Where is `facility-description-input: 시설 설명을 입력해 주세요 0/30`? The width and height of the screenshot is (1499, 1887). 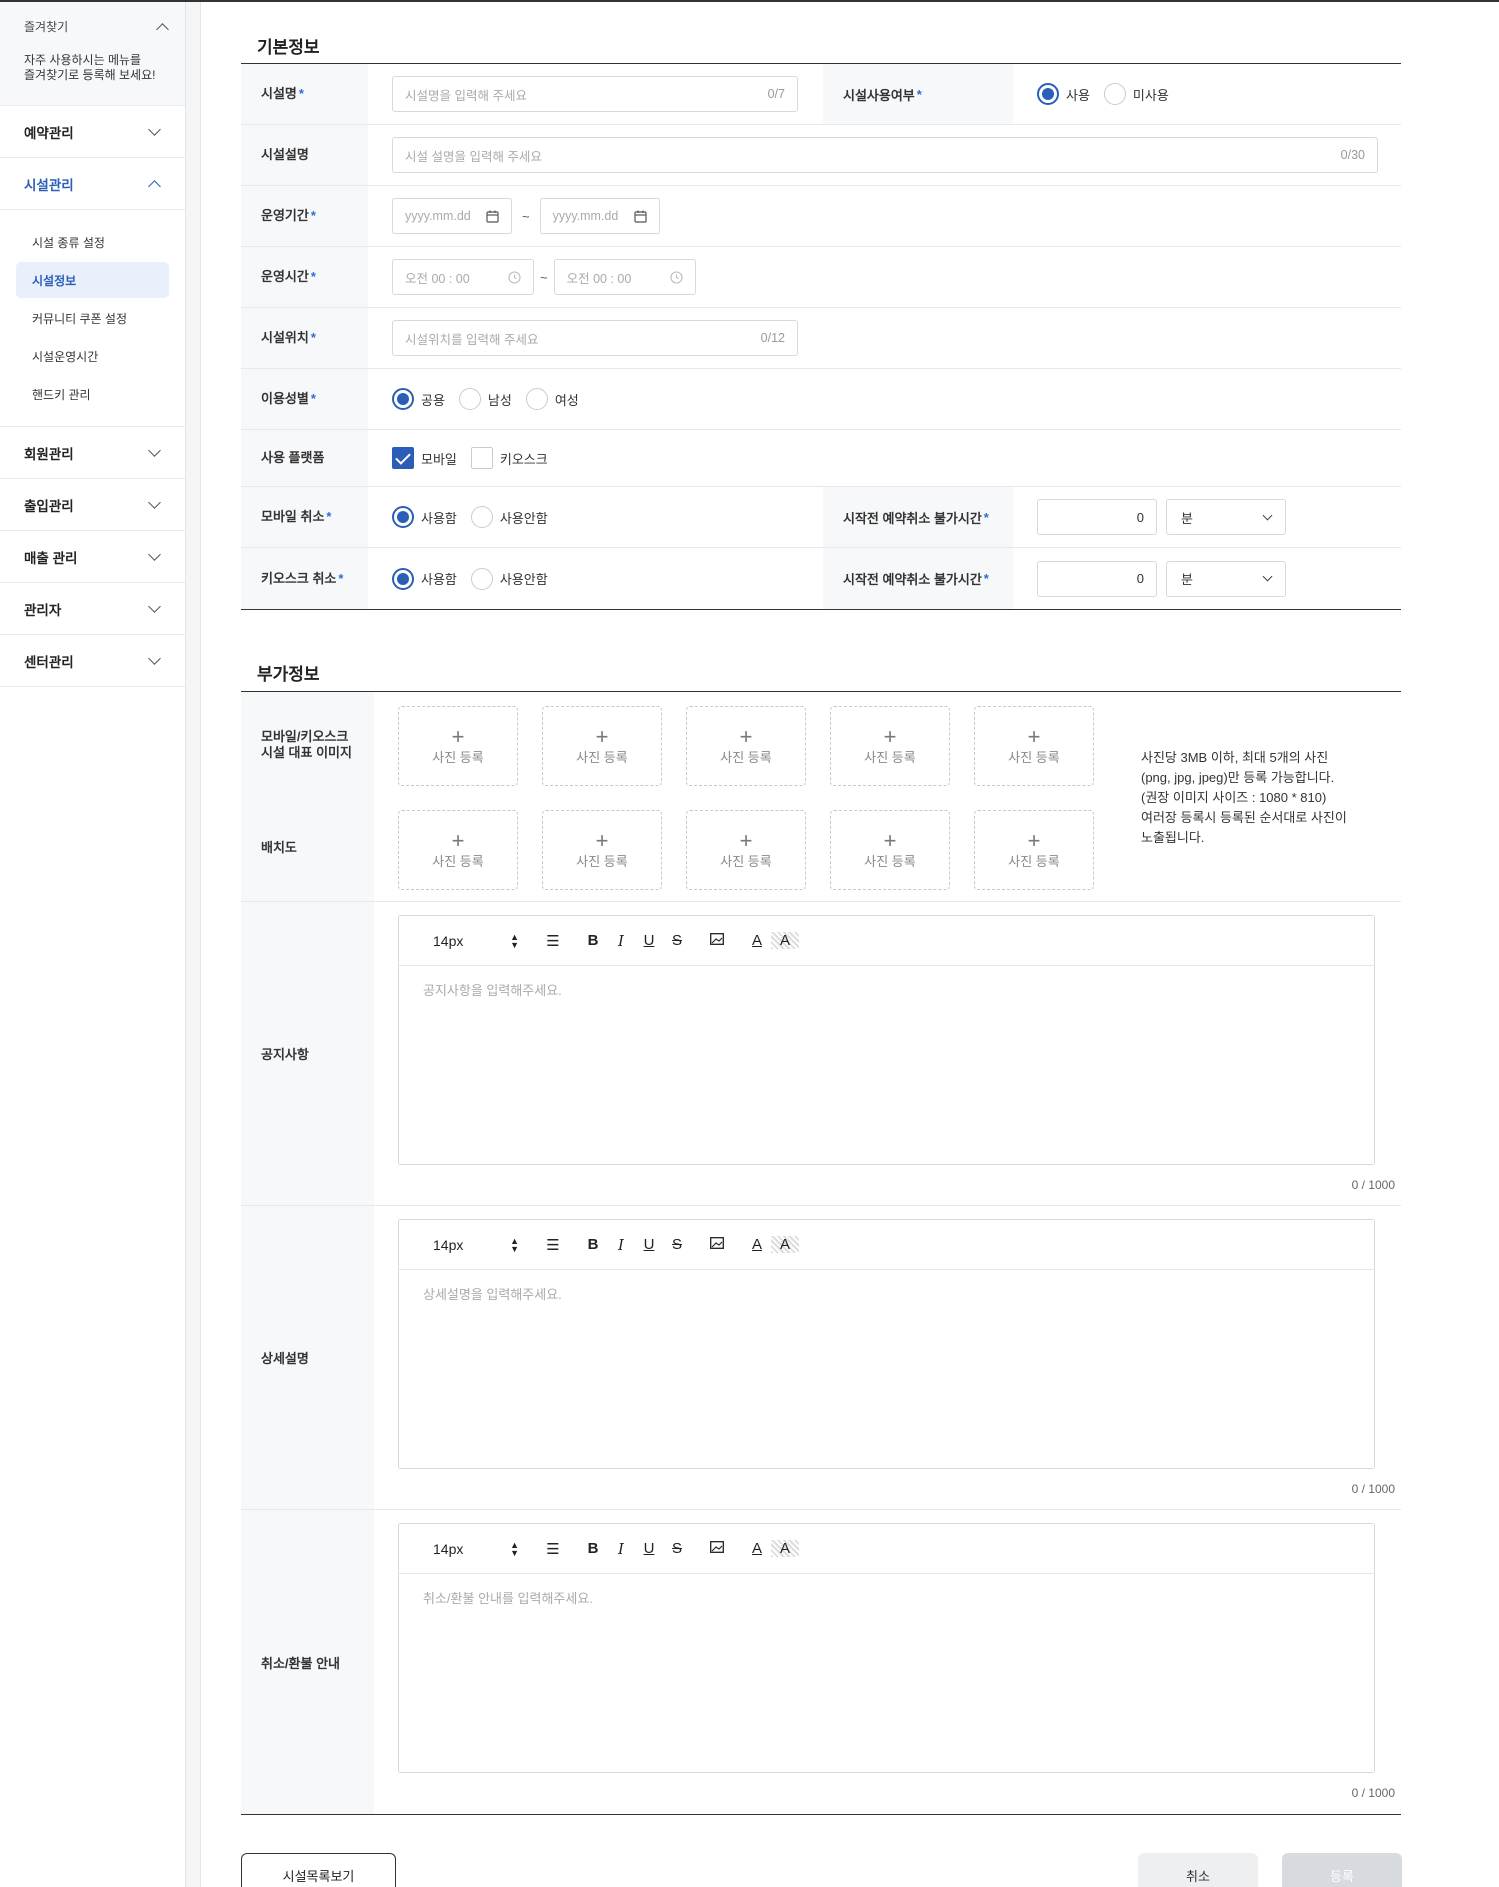 facility-description-input: 시설 설명을 입력해 주세요 0/30 is located at coordinates (885, 155).